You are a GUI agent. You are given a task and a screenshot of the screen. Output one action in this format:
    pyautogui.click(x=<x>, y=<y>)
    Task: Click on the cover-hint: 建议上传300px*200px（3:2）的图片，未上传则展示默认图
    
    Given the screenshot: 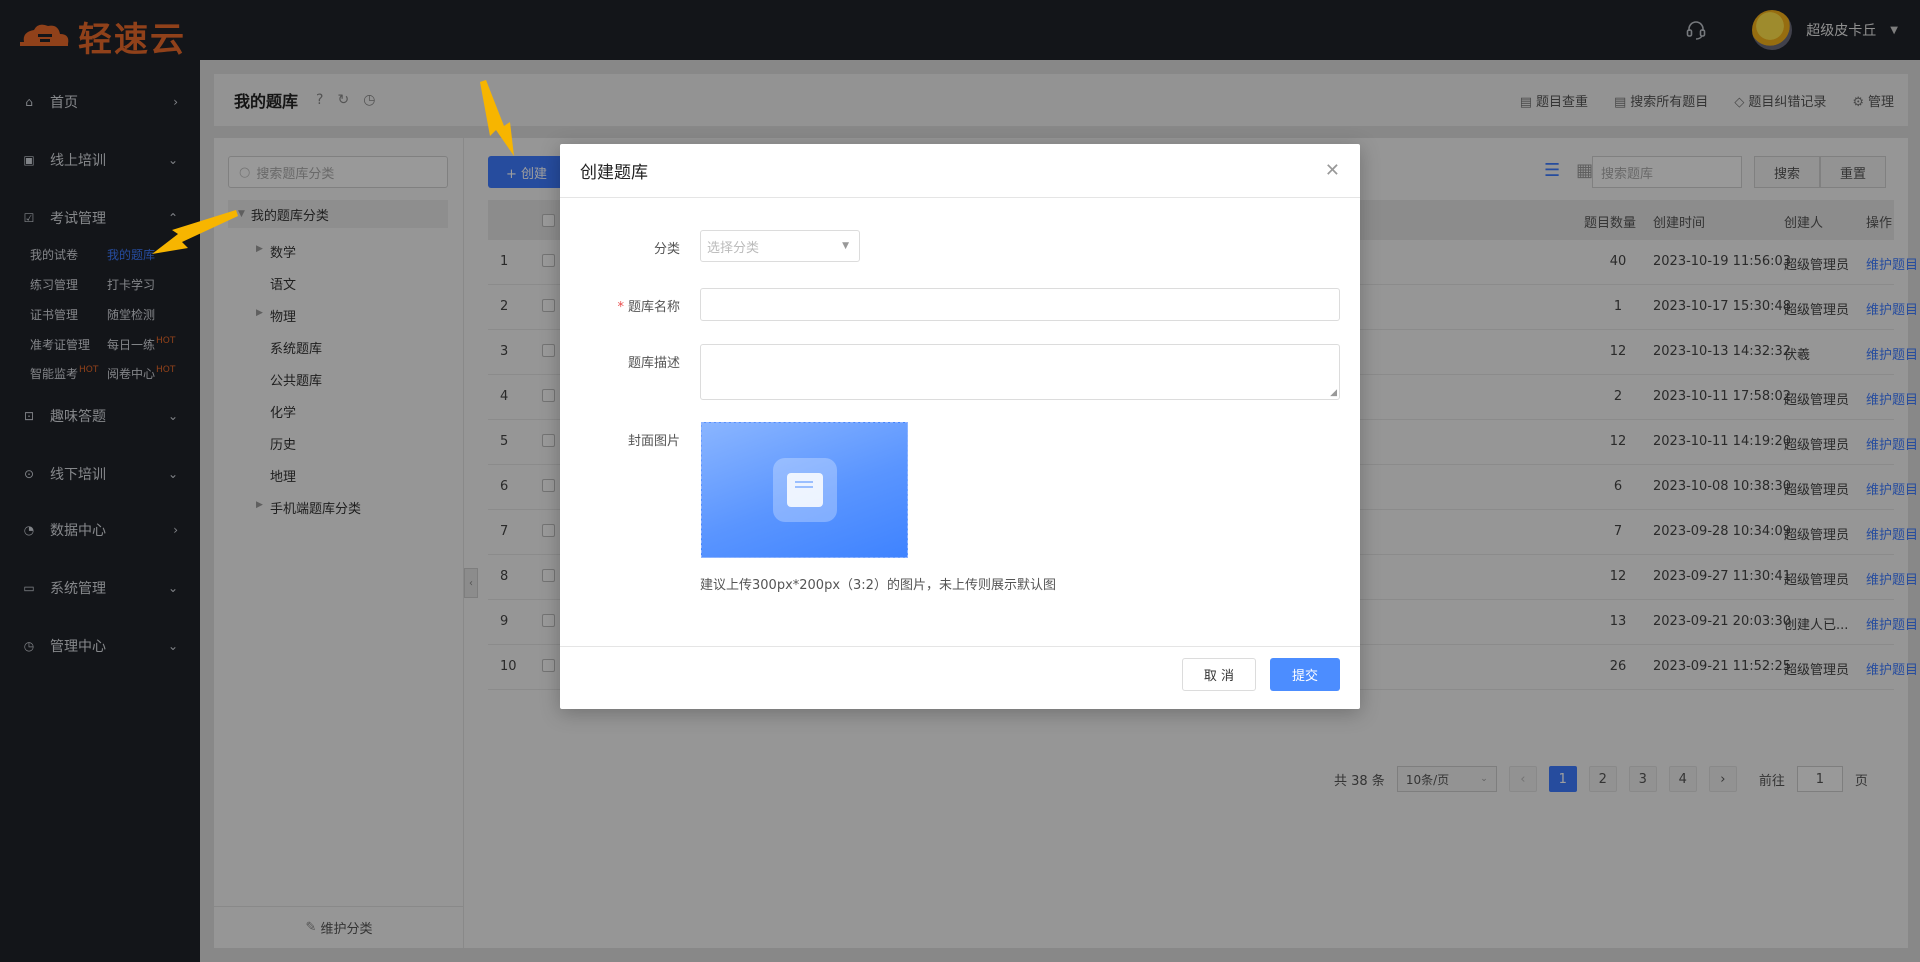 What is the action you would take?
    pyautogui.click(x=878, y=585)
    